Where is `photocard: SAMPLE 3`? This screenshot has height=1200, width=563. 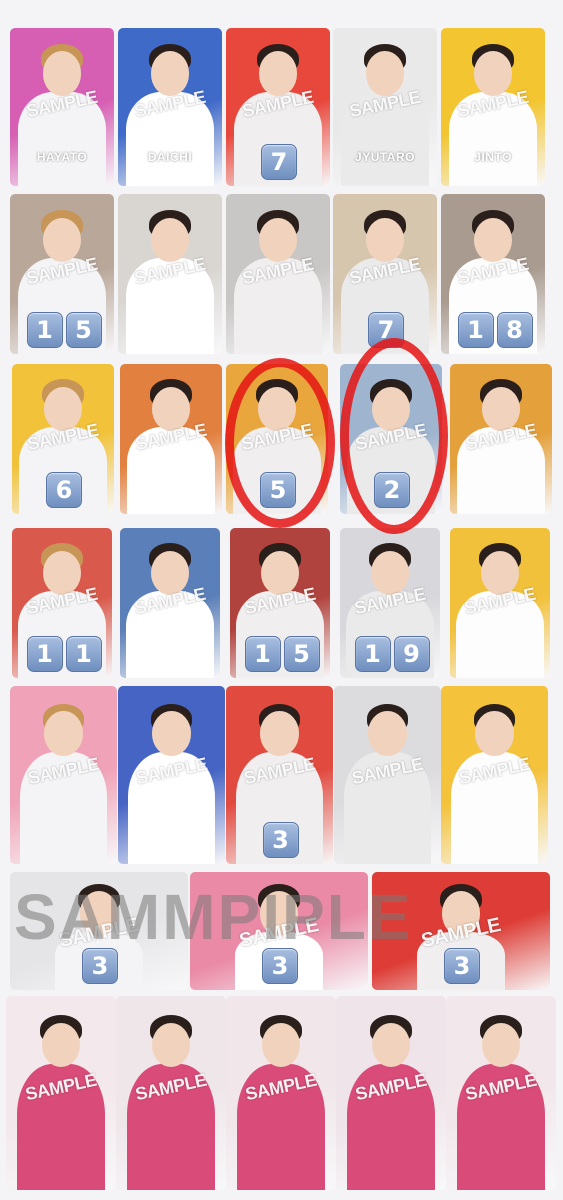 photocard: SAMPLE 3 is located at coordinates (279, 775).